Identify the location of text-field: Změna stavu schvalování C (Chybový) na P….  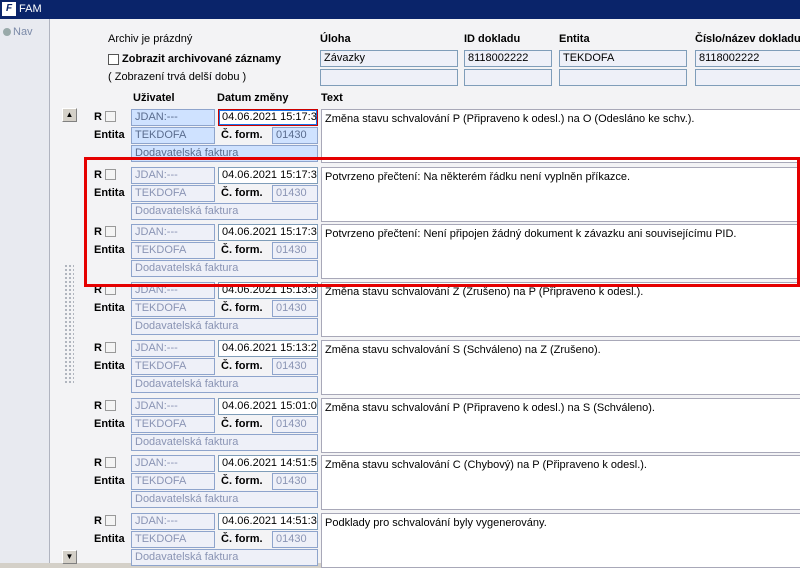
(560, 482).